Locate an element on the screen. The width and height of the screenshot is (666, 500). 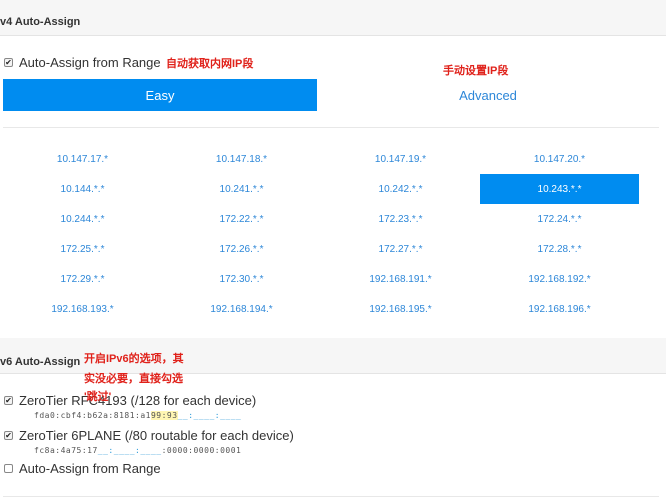
ipv6-rfc4193-address: fda0:cbf4:b62a:8181:a199:93__:____:____ is located at coordinates (145, 415).